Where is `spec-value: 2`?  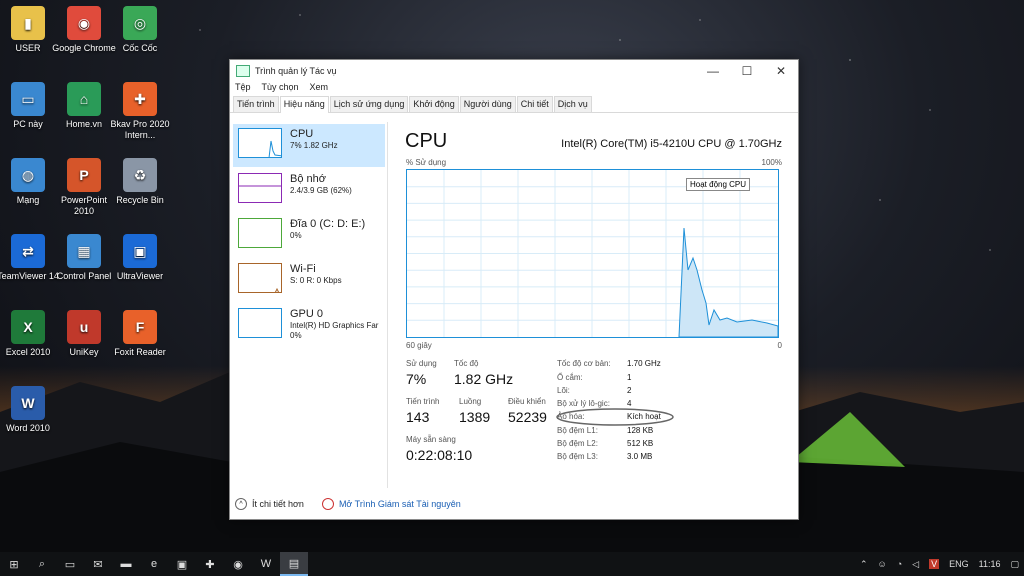 spec-value: 2 is located at coordinates (629, 390).